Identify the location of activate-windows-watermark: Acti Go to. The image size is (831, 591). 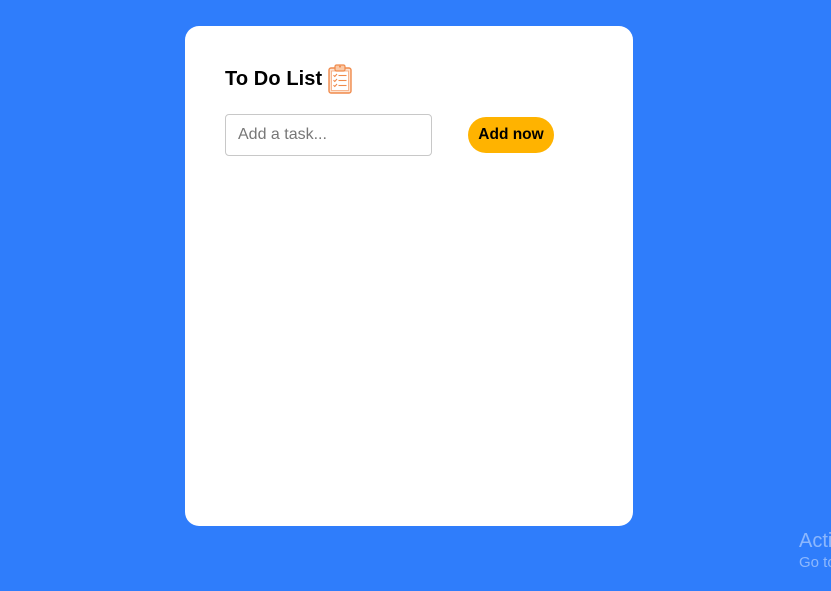
(815, 551).